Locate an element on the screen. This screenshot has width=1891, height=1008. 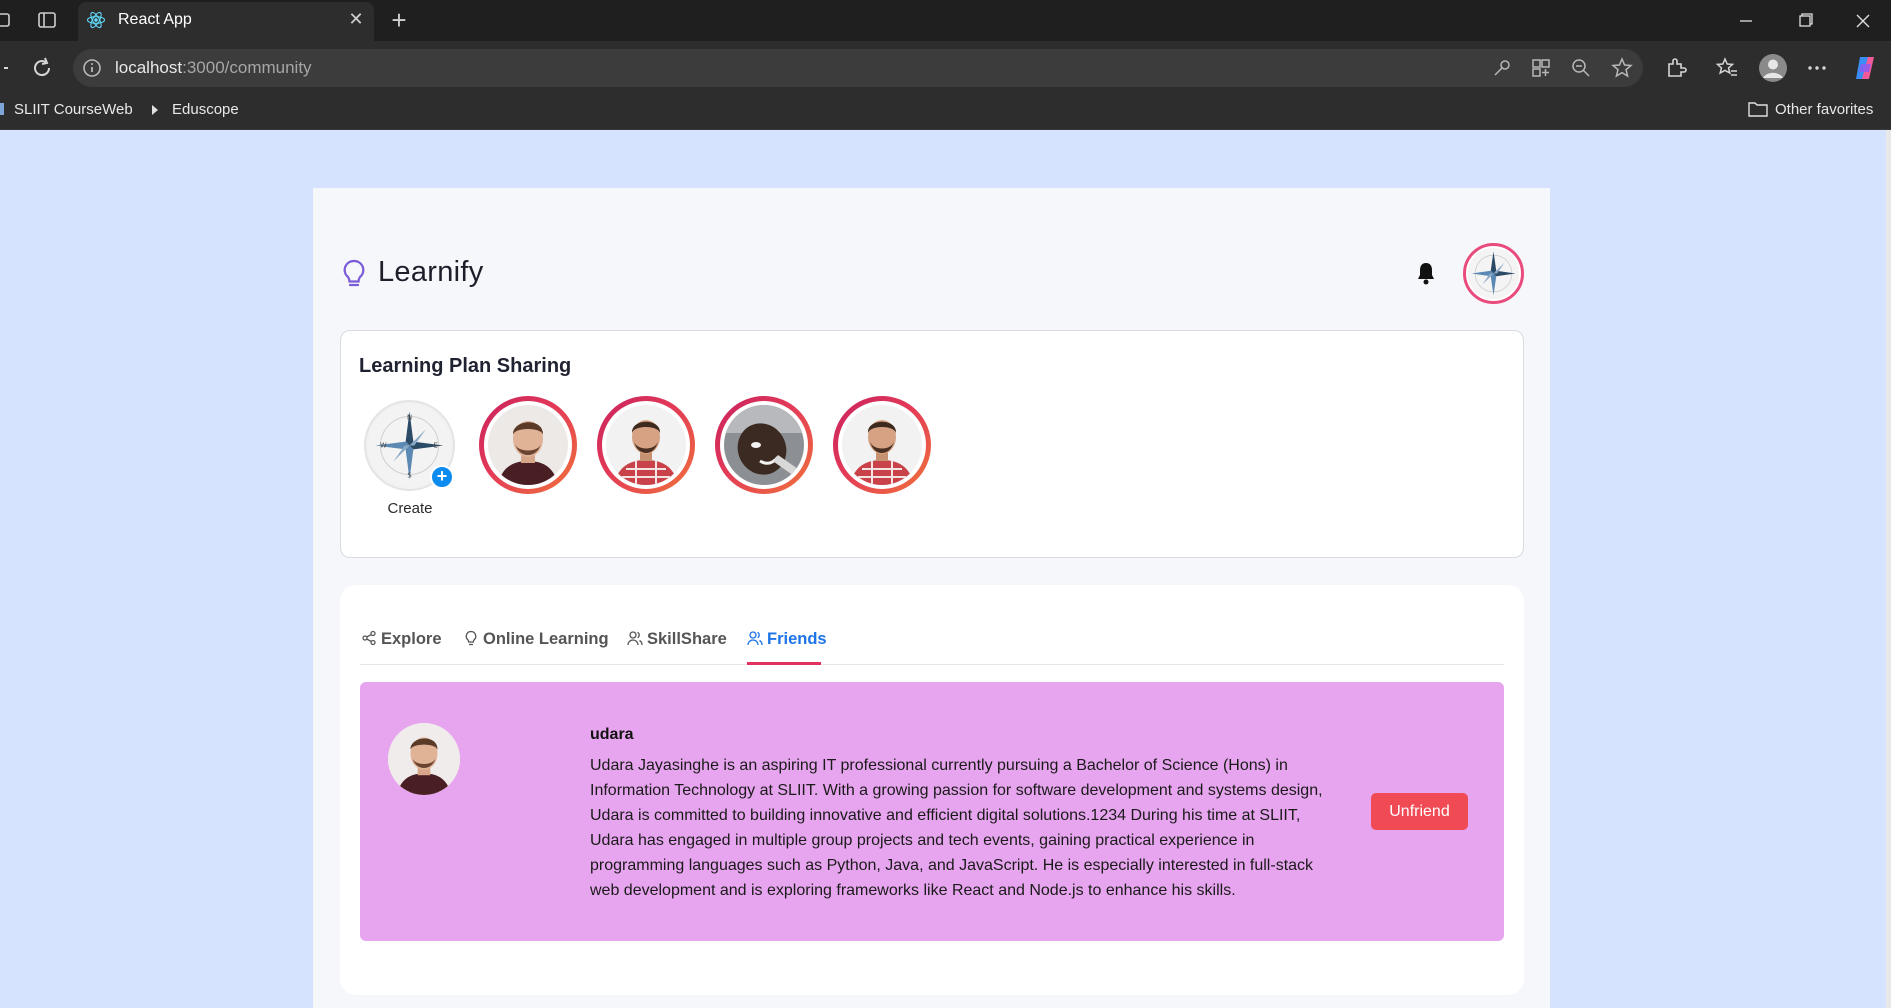
site-info-icon is located at coordinates (92, 68).